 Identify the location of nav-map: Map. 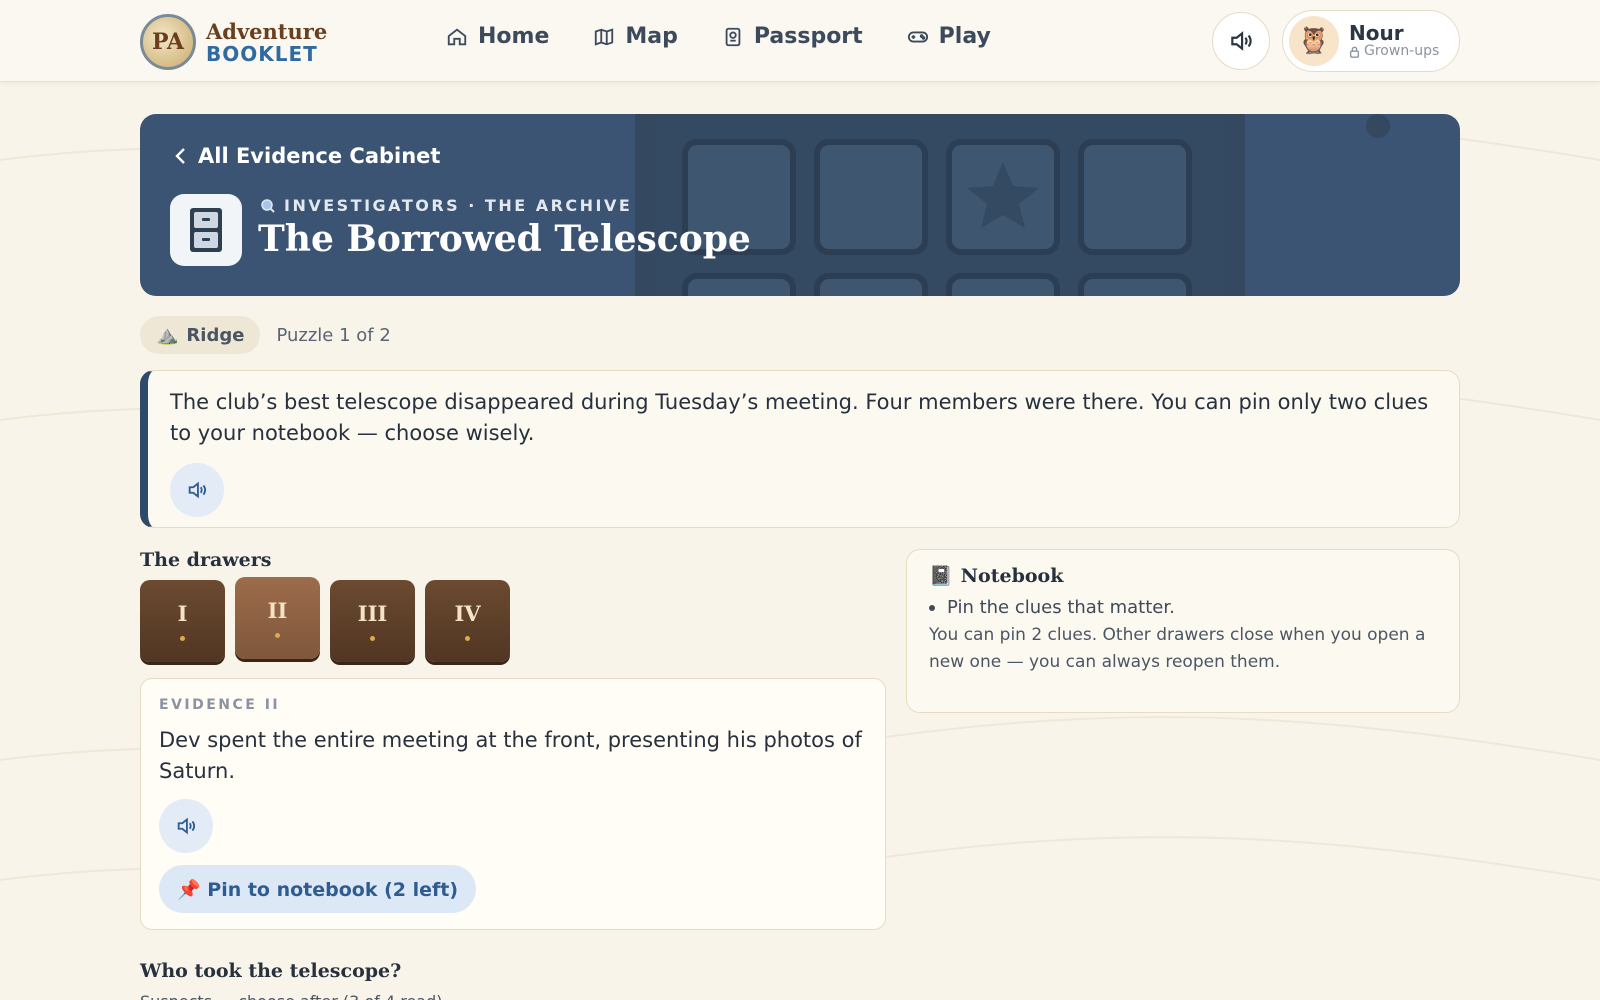
(635, 36).